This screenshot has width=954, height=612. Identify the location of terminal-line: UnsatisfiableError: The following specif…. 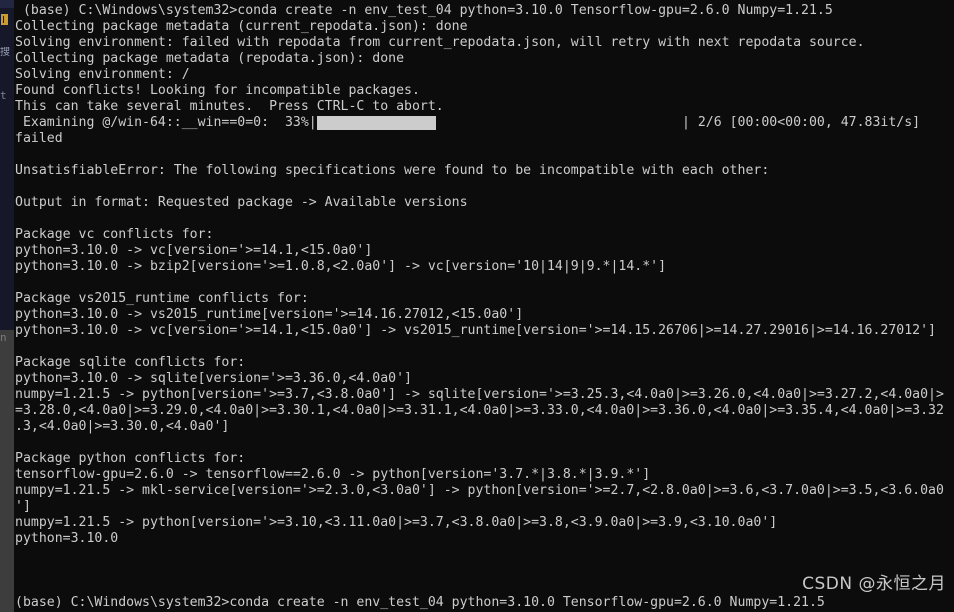
(392, 170).